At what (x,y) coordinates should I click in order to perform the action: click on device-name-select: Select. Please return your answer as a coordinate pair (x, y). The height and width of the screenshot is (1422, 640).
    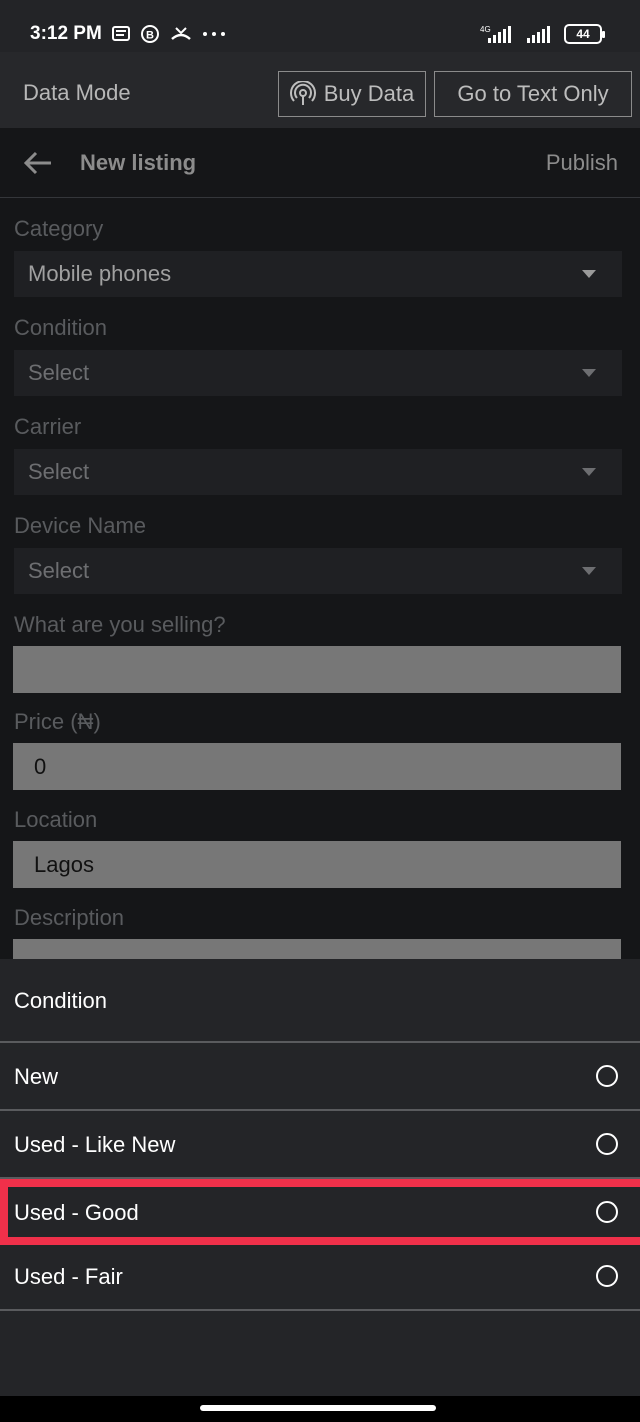
    Looking at the image, I should click on (318, 571).